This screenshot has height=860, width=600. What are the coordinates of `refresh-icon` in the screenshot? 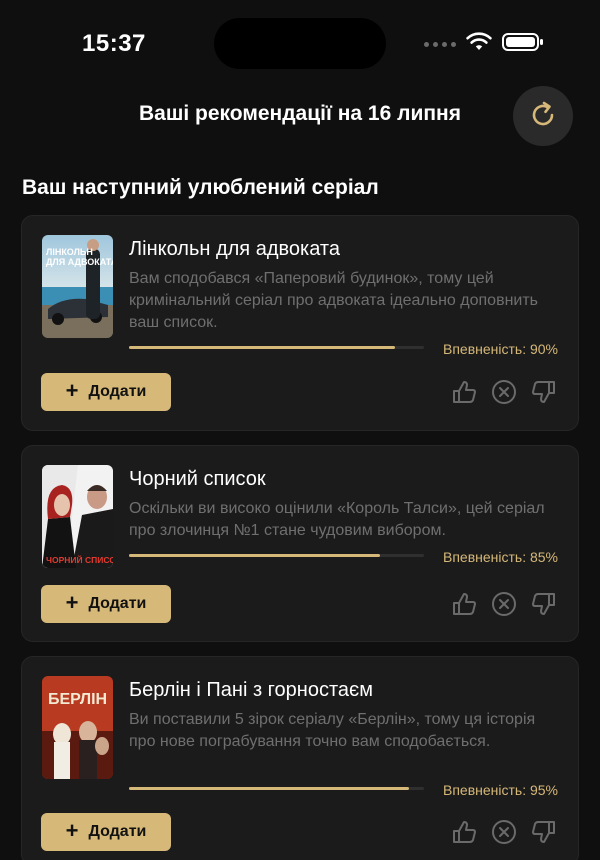 It's located at (543, 116).